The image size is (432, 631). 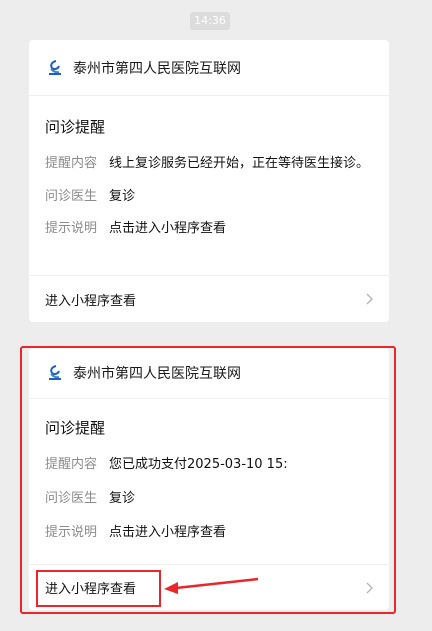 What do you see at coordinates (198, 464) in the screenshot?
I see `row-value: 您已成功支付2025-03-10 15:` at bounding box center [198, 464].